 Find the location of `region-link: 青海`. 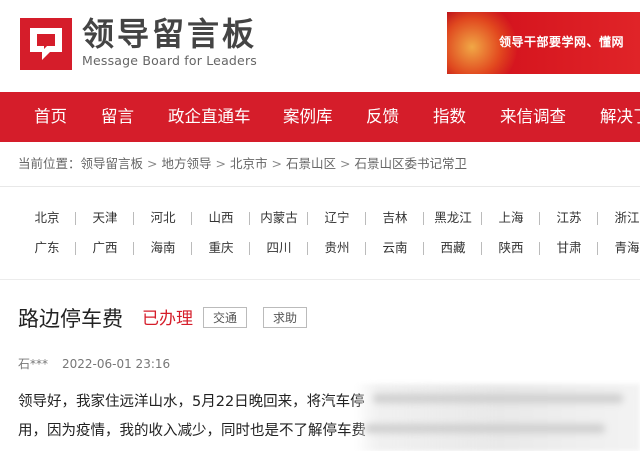

region-link: 青海 is located at coordinates (618, 248).